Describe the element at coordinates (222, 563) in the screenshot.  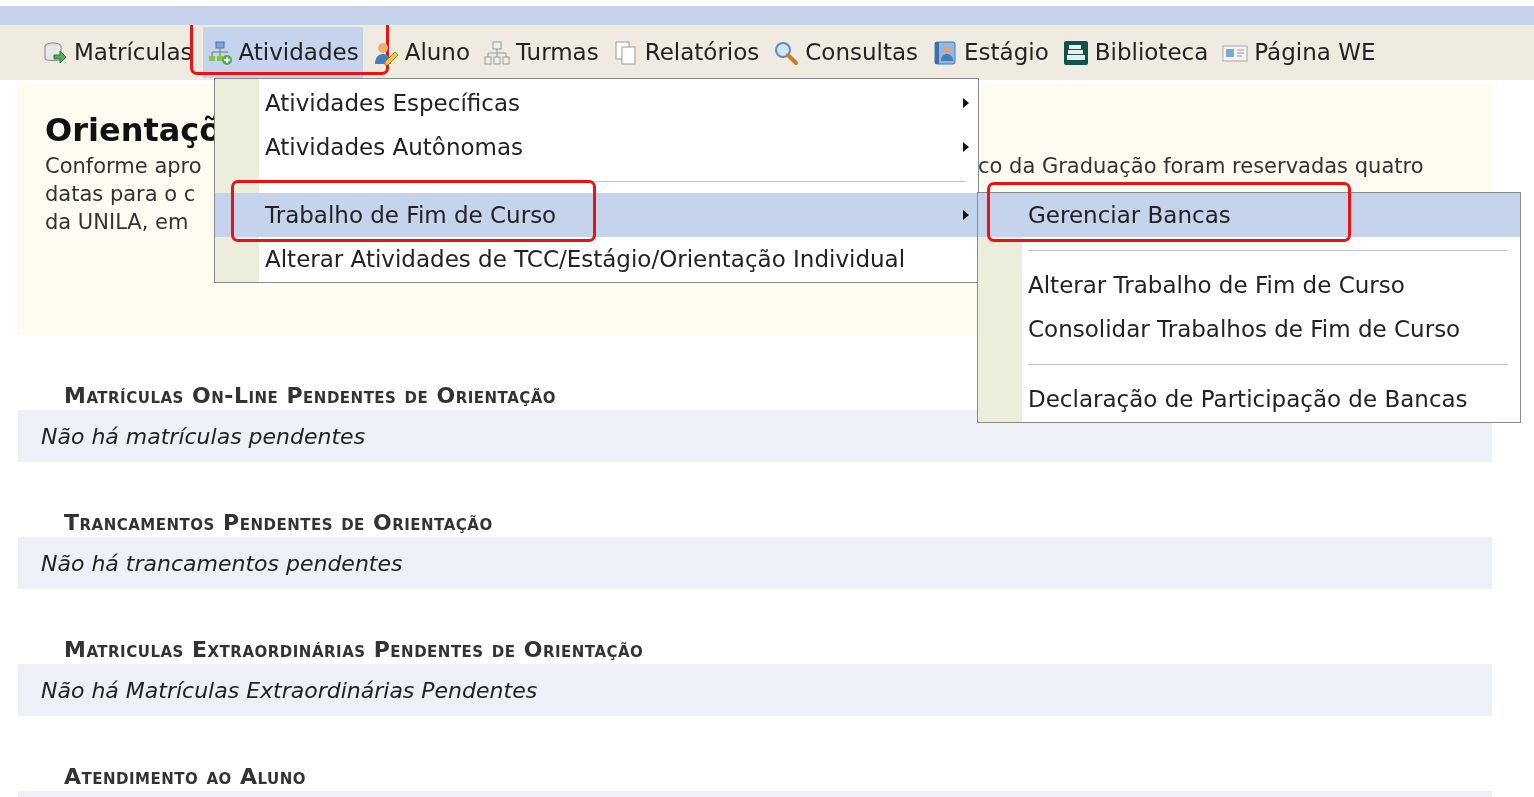
I see `empty-message: Não há trancamentos pendentes` at that location.